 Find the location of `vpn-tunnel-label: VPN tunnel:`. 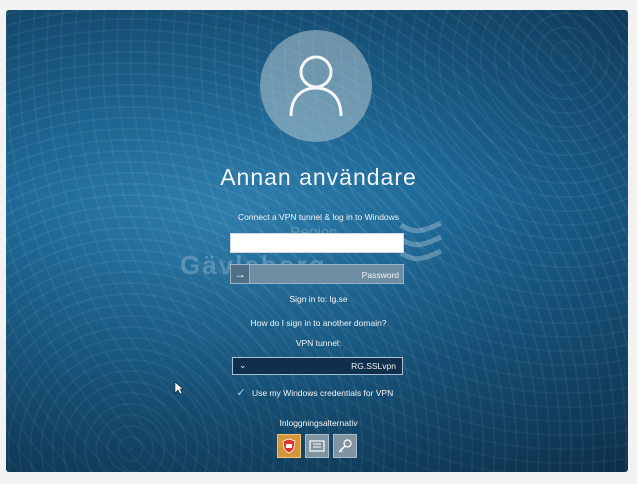

vpn-tunnel-label: VPN tunnel: is located at coordinates (318, 343).